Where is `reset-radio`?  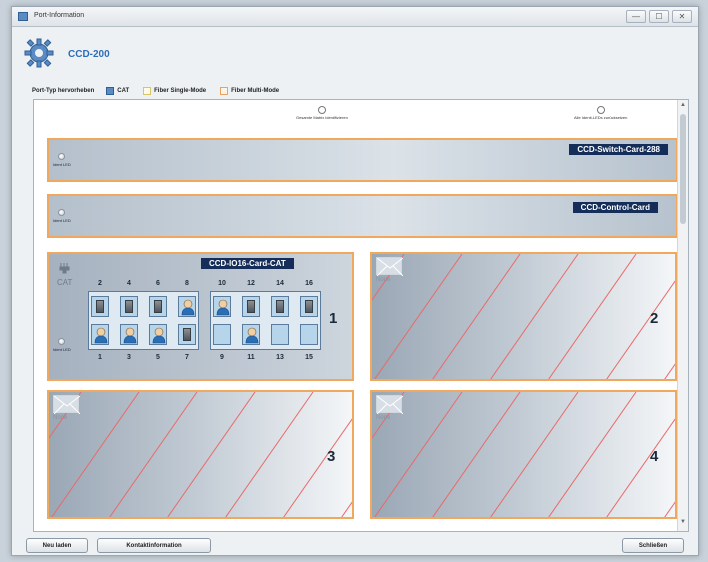 reset-radio is located at coordinates (600, 110).